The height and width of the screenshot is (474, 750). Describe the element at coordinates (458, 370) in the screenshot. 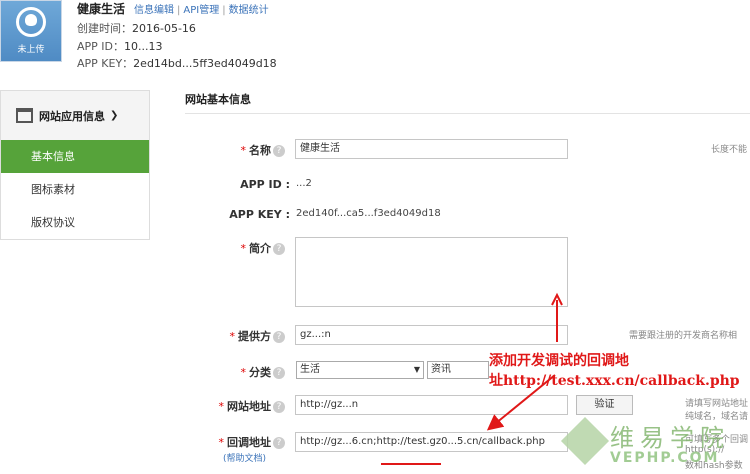

I see `category-secondary-select: 资讯` at that location.